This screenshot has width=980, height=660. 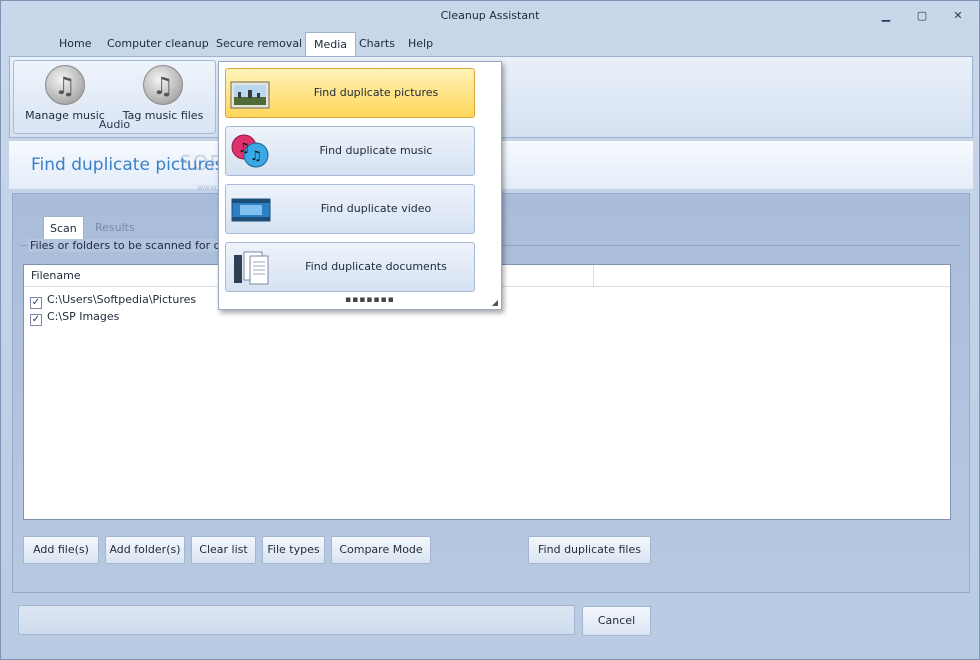 I want to click on dropdown-grip: ▪▪▪▪▪▪▪, so click(x=370, y=300).